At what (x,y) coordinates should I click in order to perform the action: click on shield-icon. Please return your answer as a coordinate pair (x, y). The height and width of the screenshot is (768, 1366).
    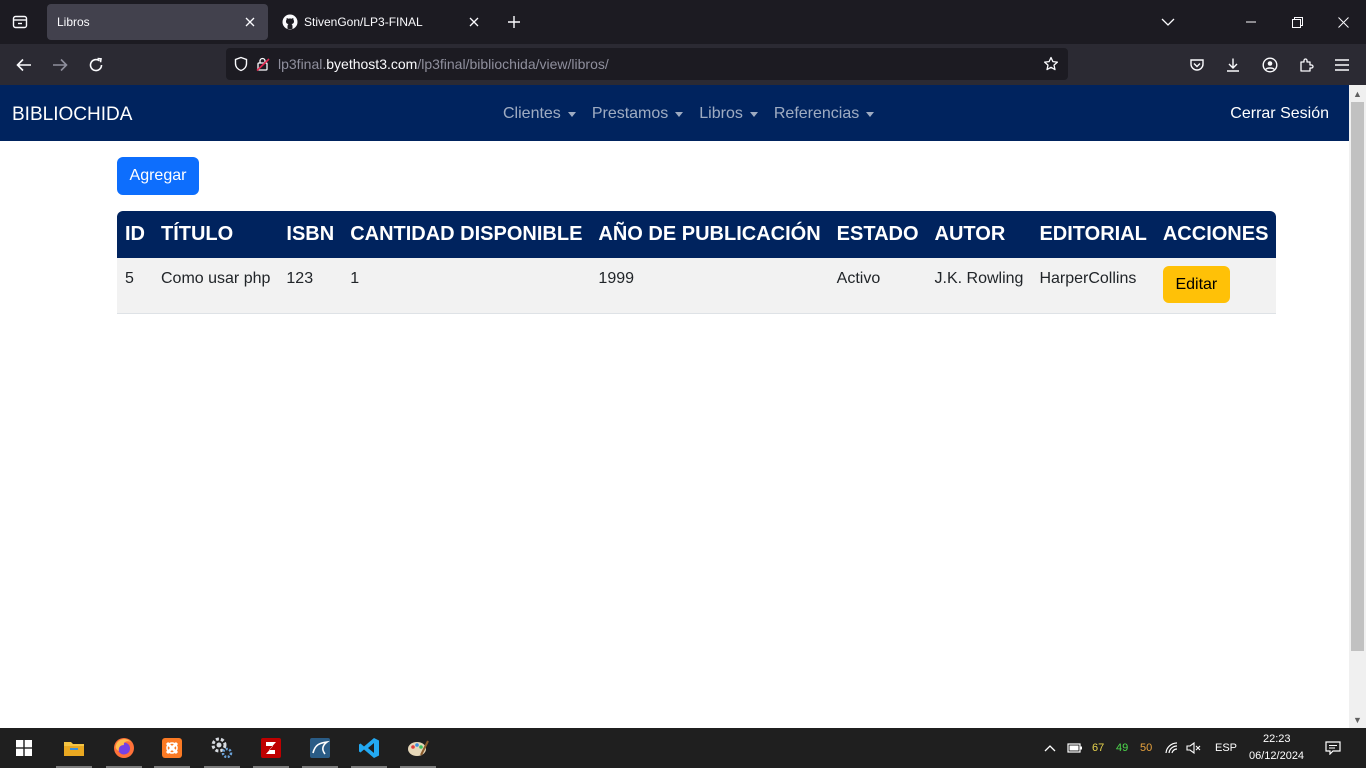
    Looking at the image, I should click on (241, 64).